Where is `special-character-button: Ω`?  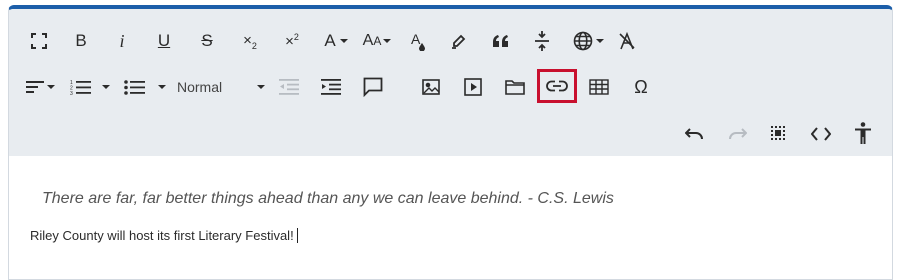 special-character-button: Ω is located at coordinates (641, 87).